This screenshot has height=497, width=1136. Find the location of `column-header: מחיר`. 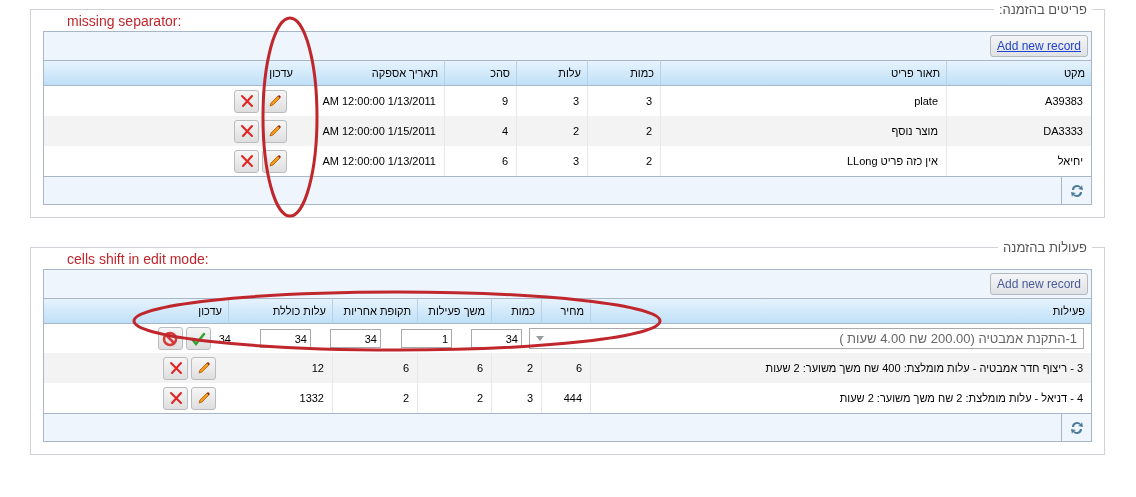

column-header: מחיר is located at coordinates (565, 311).